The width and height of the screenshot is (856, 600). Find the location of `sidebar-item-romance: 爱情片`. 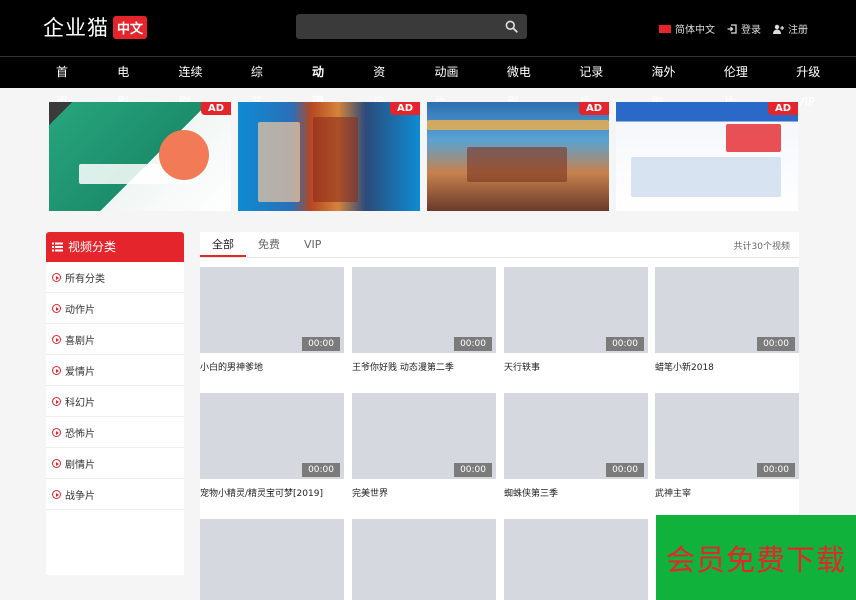

sidebar-item-romance: 爱情片 is located at coordinates (115, 370).